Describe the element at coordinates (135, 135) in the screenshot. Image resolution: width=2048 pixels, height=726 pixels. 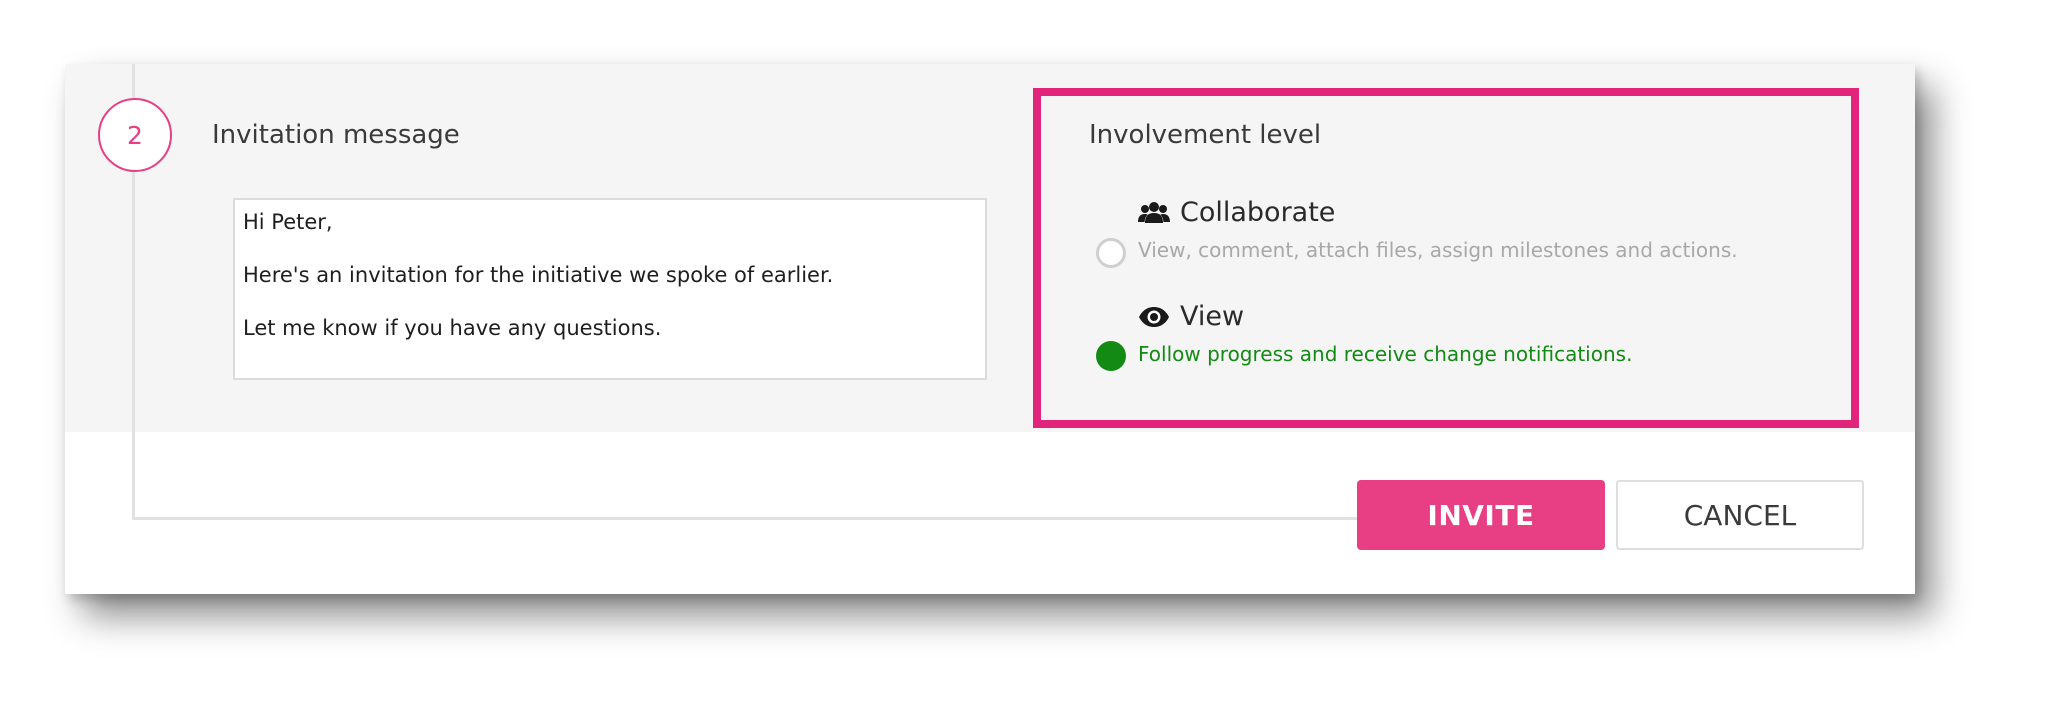
I see `step-number-badge: 2` at that location.